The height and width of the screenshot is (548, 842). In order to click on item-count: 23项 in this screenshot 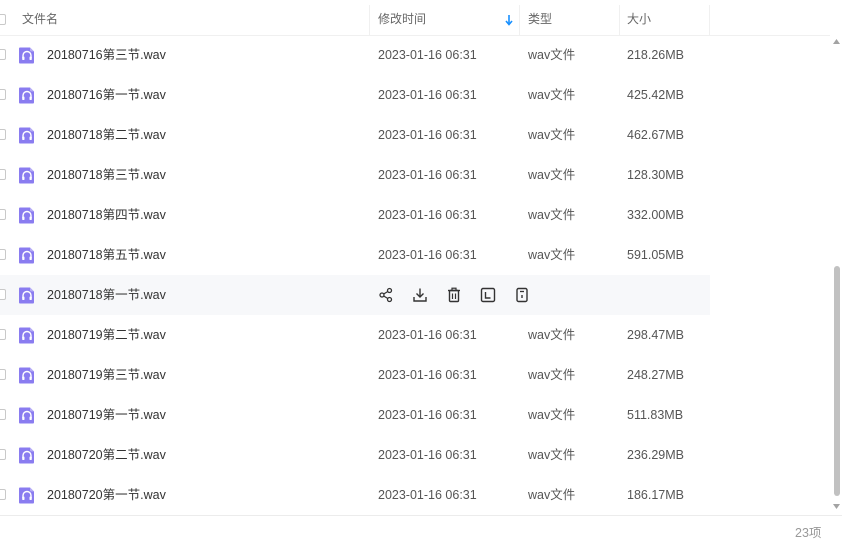, I will do `click(808, 533)`.